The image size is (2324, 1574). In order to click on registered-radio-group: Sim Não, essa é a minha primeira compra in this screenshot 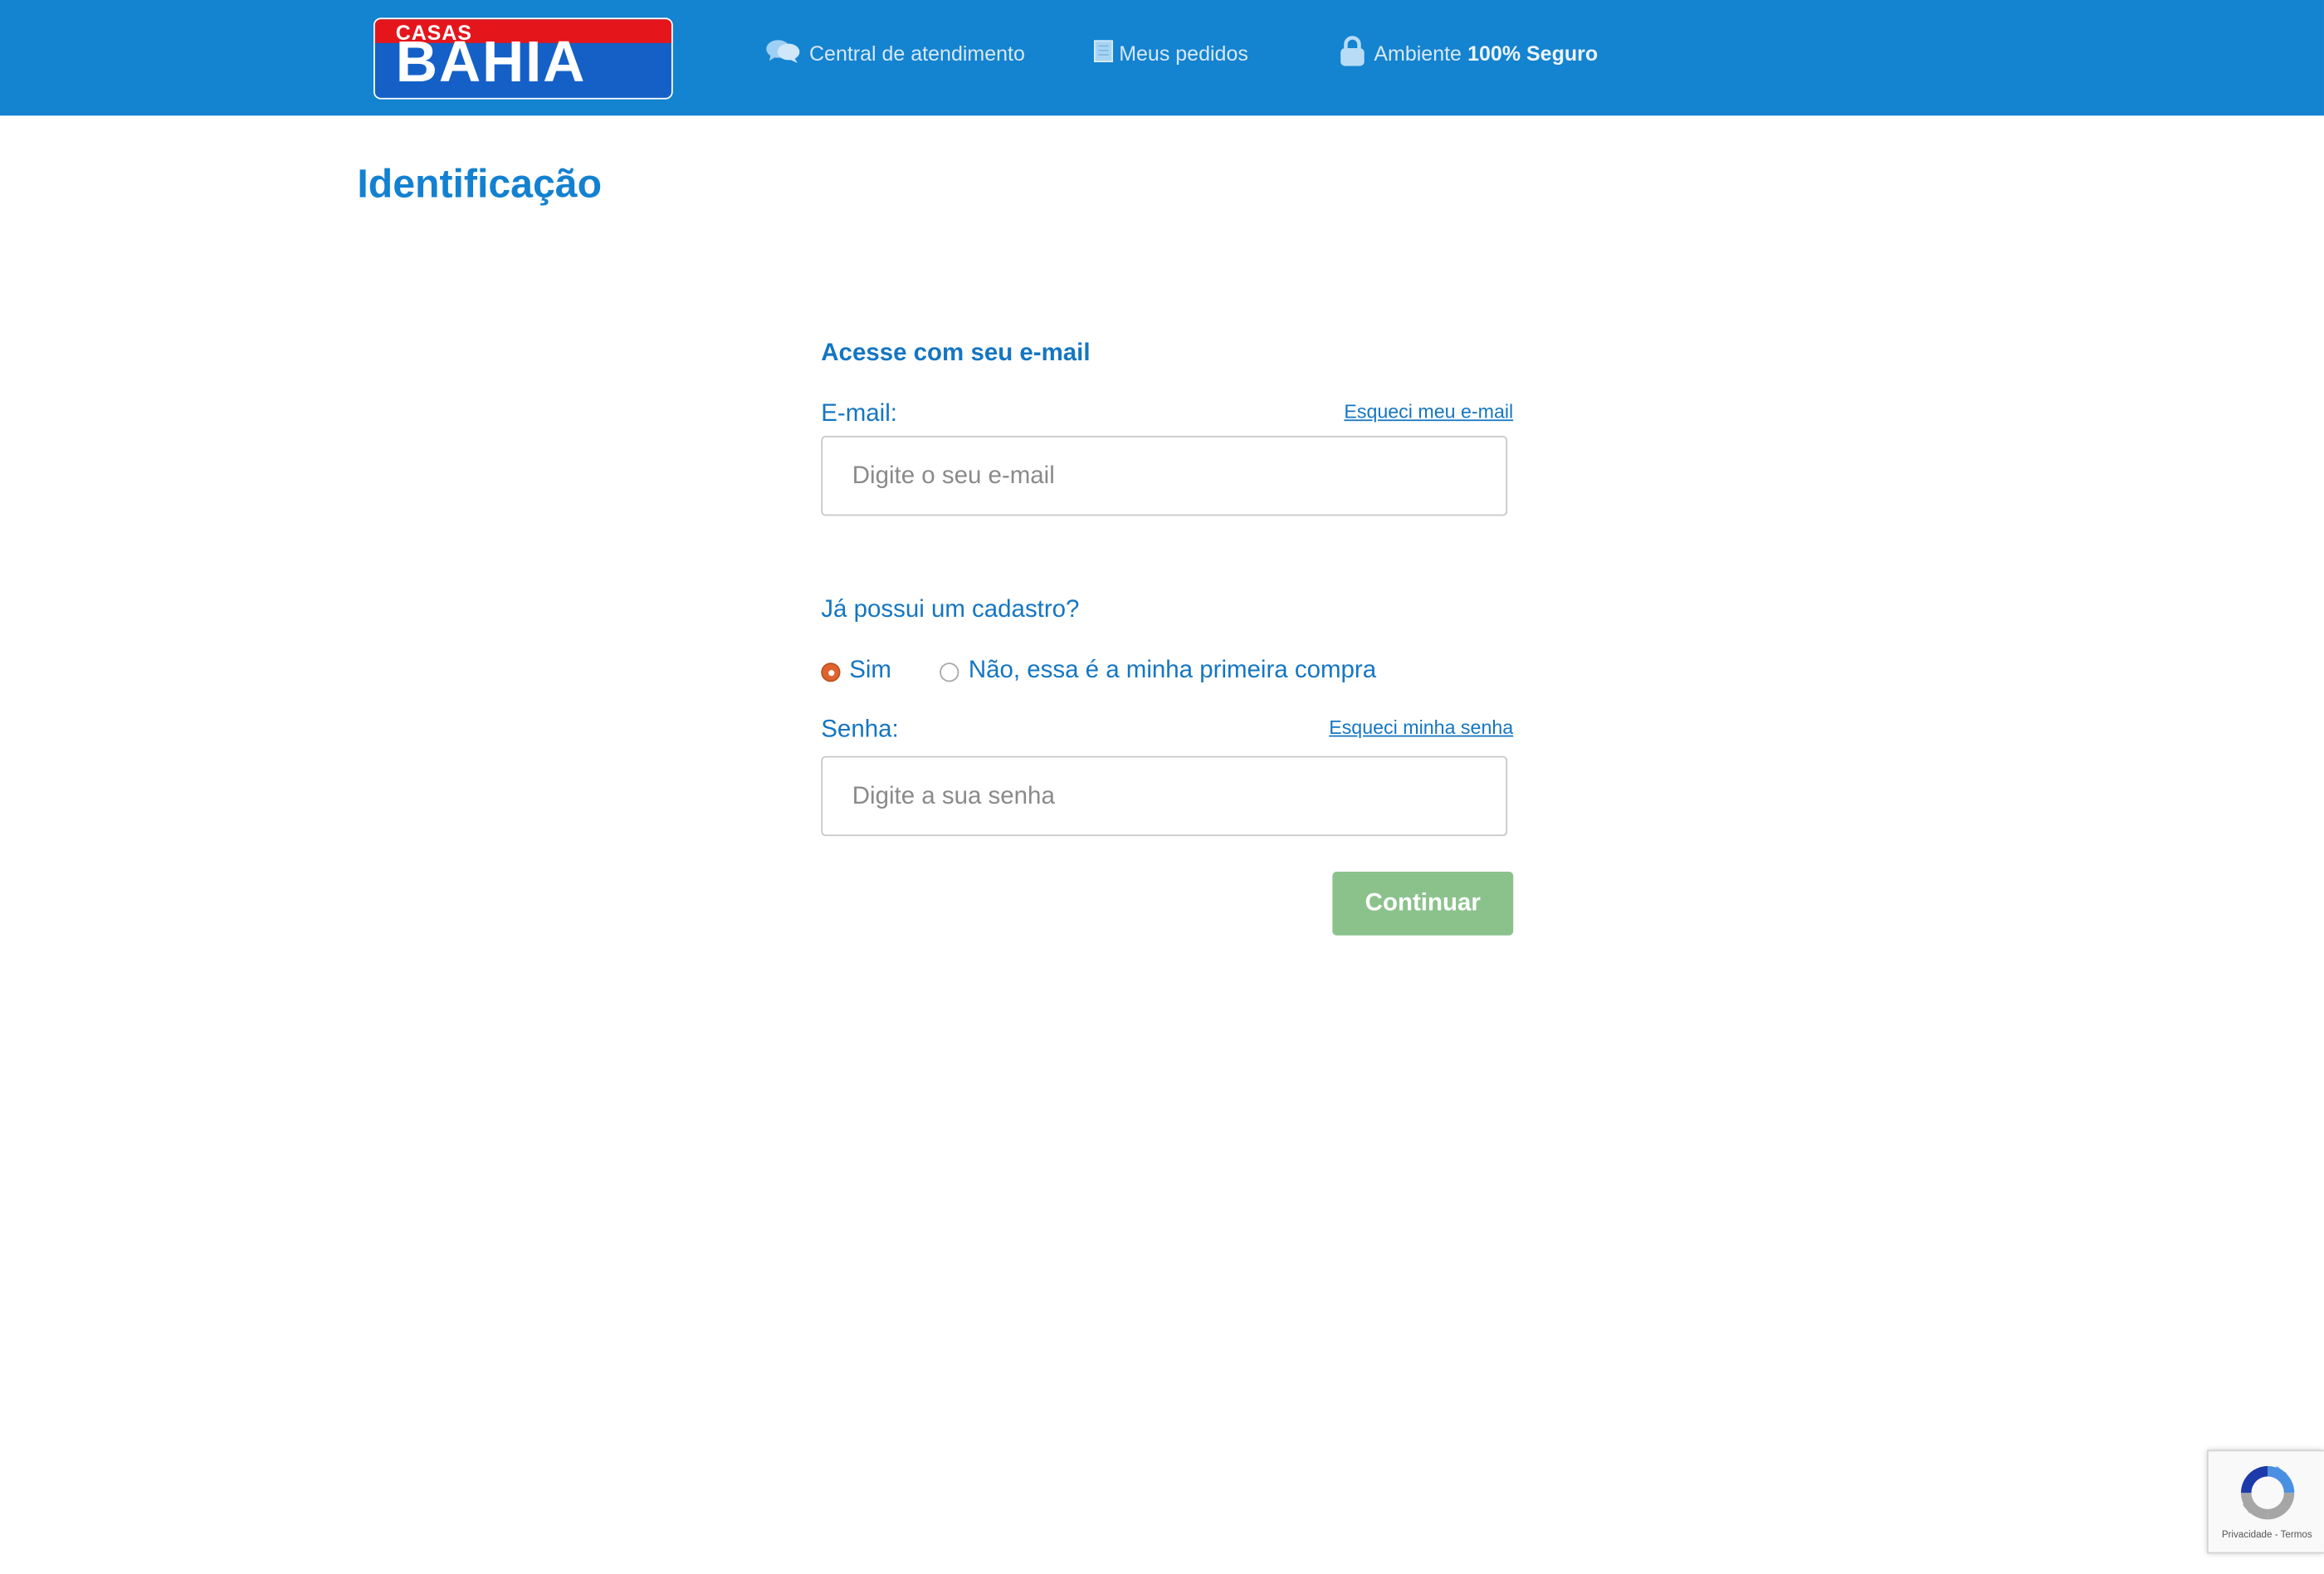, I will do `click(1099, 671)`.